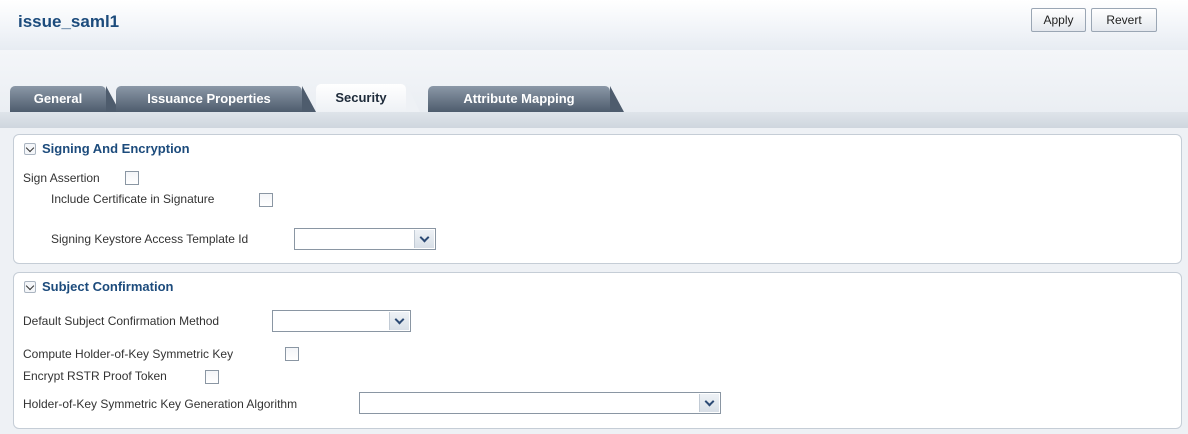 Image resolution: width=1188 pixels, height=434 pixels. I want to click on sign-assertion-checkbox, so click(132, 178).